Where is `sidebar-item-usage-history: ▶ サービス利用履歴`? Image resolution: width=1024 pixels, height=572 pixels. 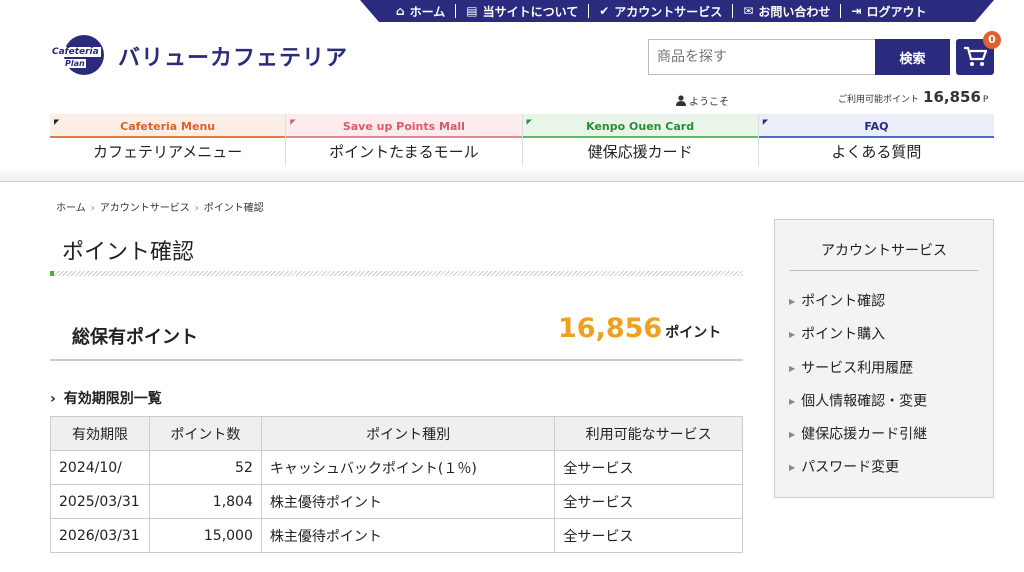
sidebar-item-usage-history: ▶ サービス利用履歴 is located at coordinates (884, 368).